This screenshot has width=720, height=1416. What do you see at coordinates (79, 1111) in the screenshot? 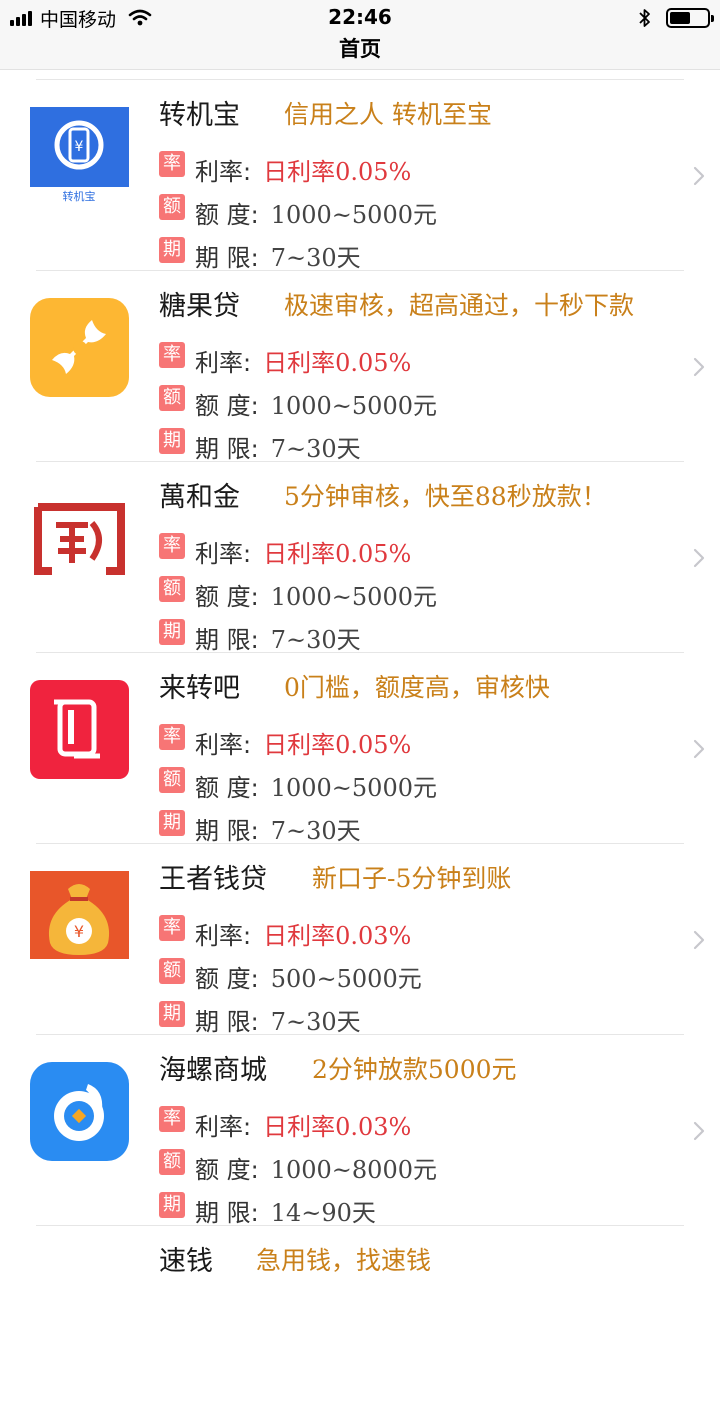
I see `conch-icon` at bounding box center [79, 1111].